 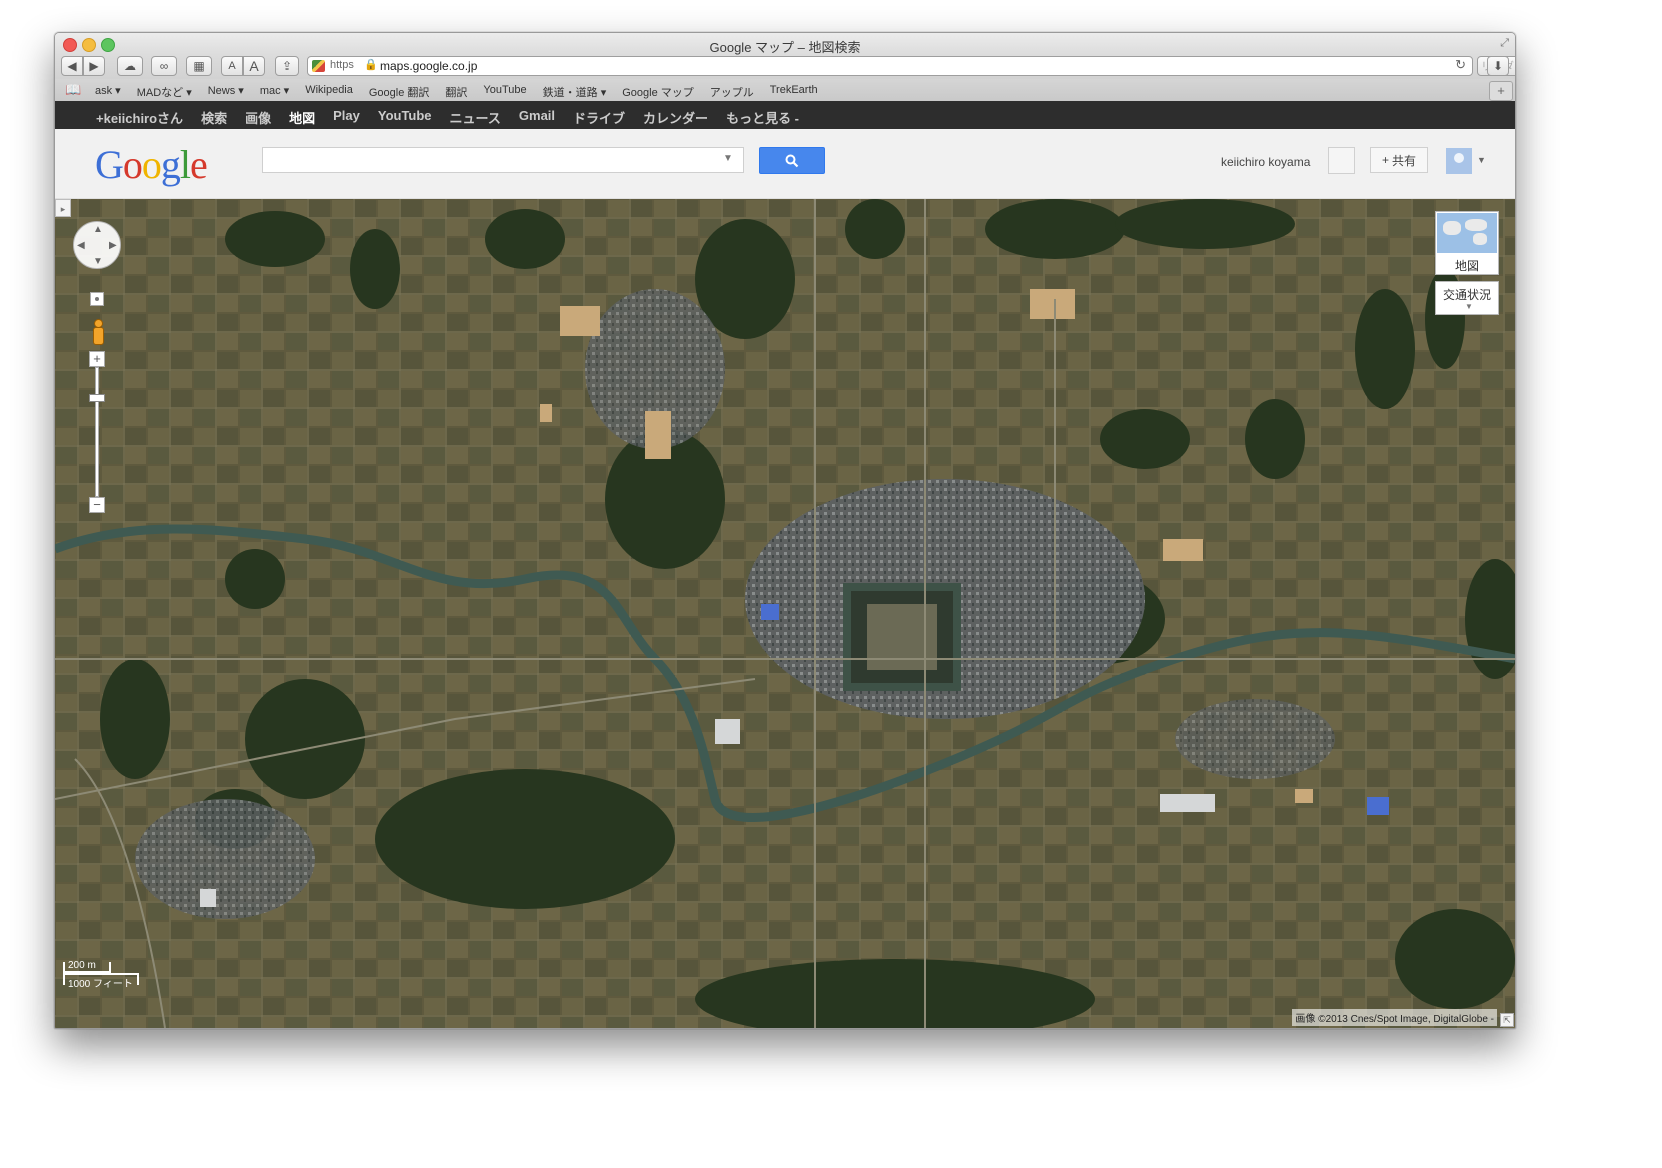 I want to click on gbar-item-youtube: YouTube, so click(x=405, y=117).